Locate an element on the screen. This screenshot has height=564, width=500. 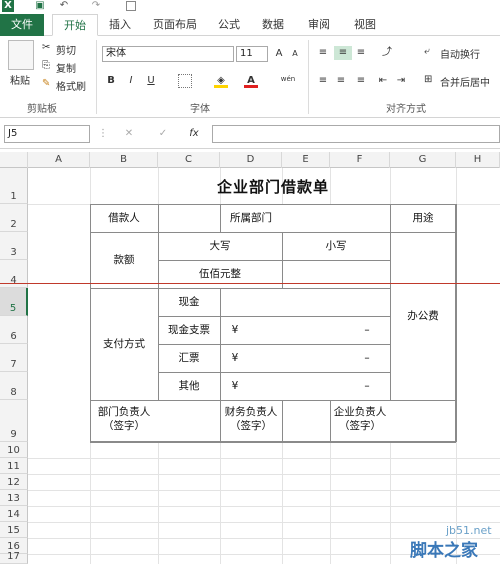
format-painter-button: 格式刷 is located at coordinates (71, 85).